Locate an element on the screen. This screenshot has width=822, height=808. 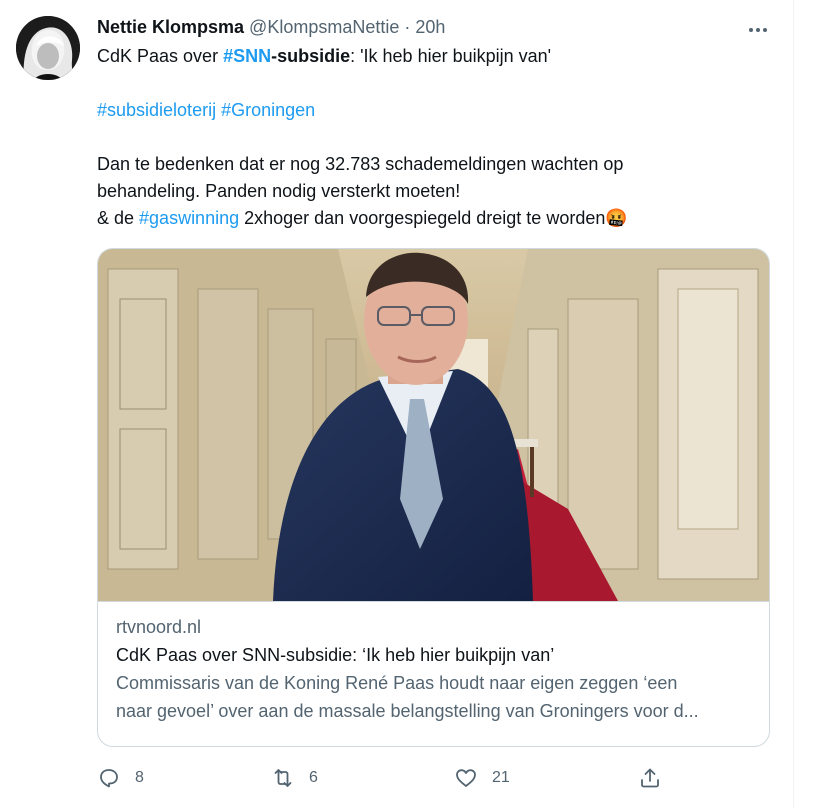
like-count: 21 is located at coordinates (501, 777).